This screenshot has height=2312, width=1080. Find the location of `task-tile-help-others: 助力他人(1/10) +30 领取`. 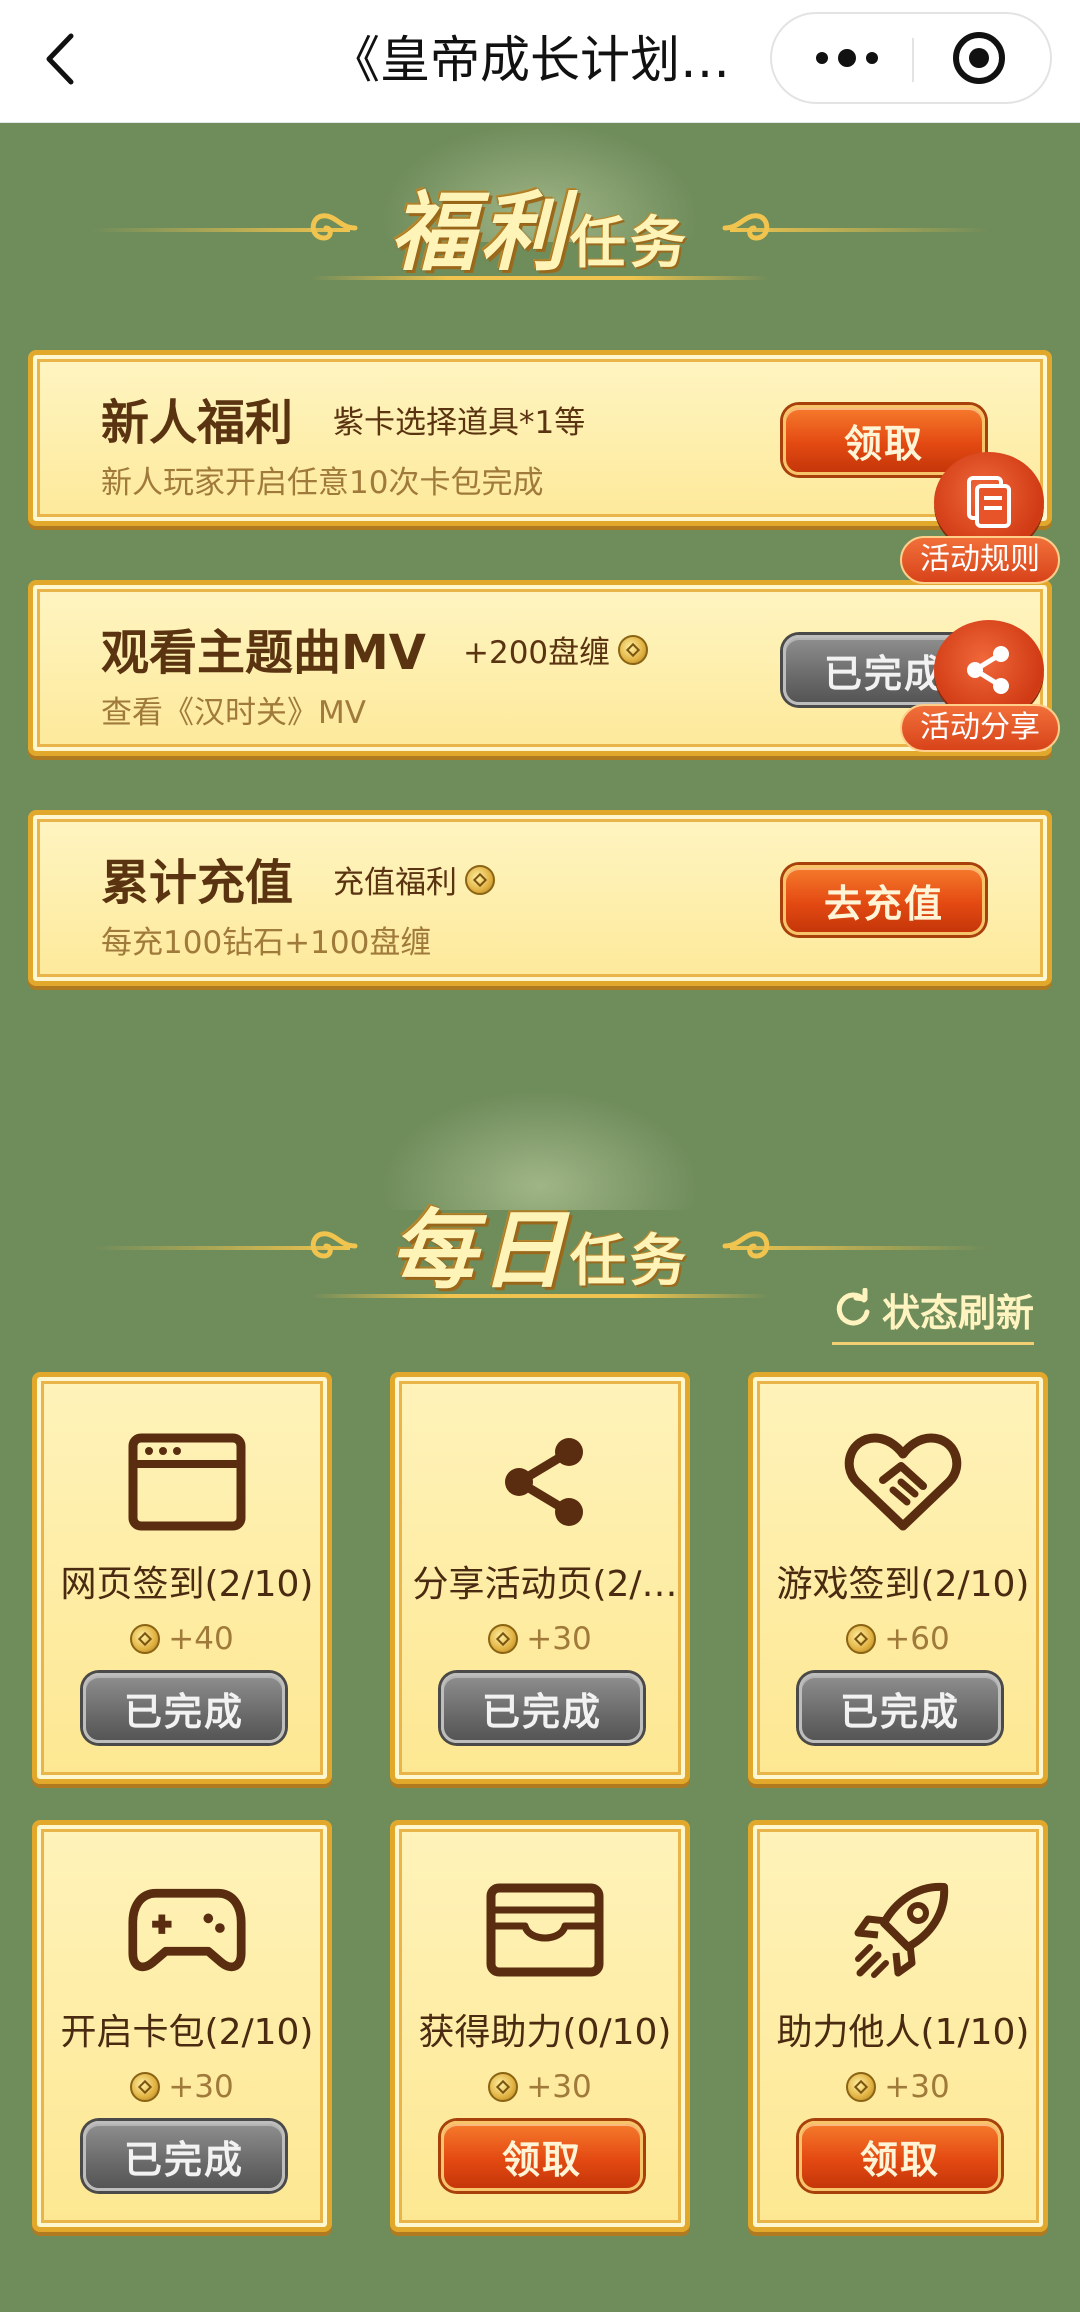

task-tile-help-others: 助力他人(1/10) +30 领取 is located at coordinates (898, 2026).